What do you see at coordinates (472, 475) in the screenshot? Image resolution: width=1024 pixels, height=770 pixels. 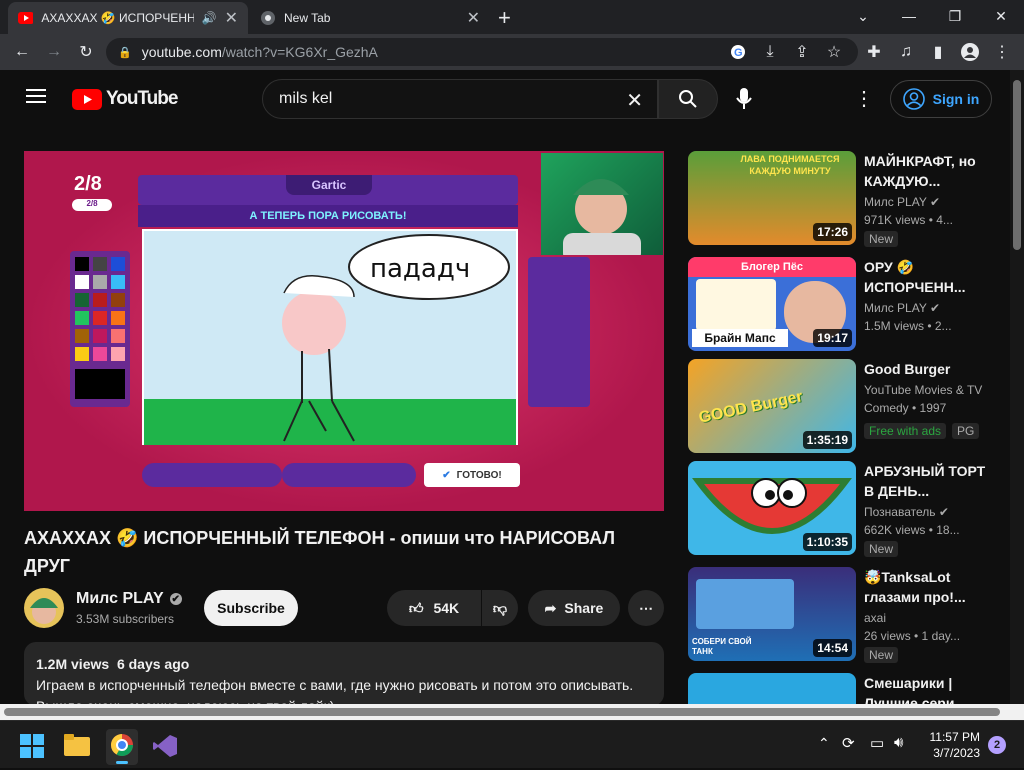 I see `done-button: ✔ ГОТОВО!` at bounding box center [472, 475].